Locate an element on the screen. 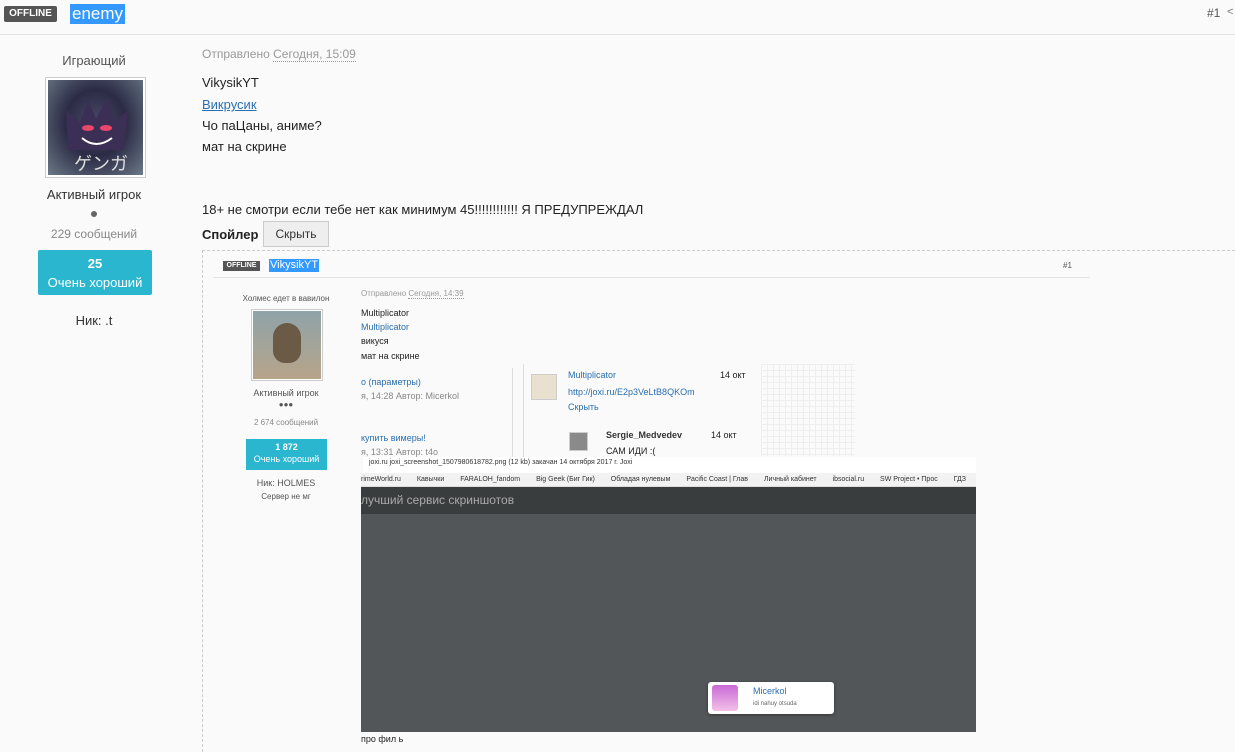 This screenshot has width=1235, height=752. shot-line-3: викуся is located at coordinates (375, 341).